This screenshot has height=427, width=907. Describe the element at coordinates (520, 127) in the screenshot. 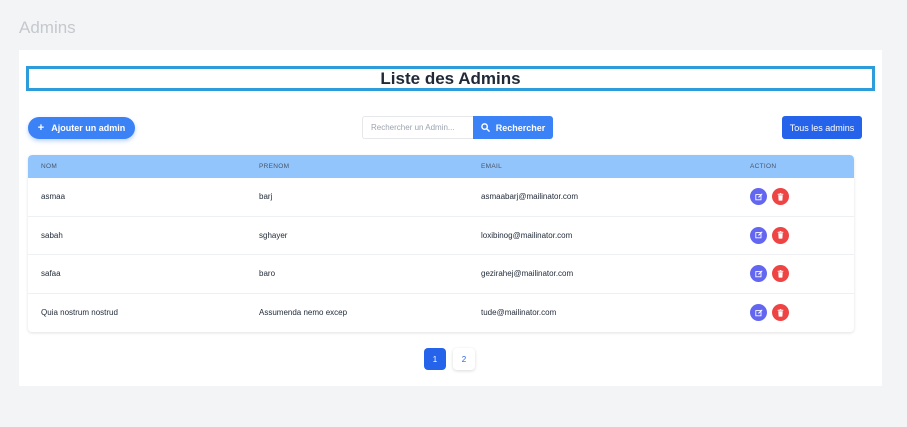

I see `search-button-label: Rechercher` at that location.